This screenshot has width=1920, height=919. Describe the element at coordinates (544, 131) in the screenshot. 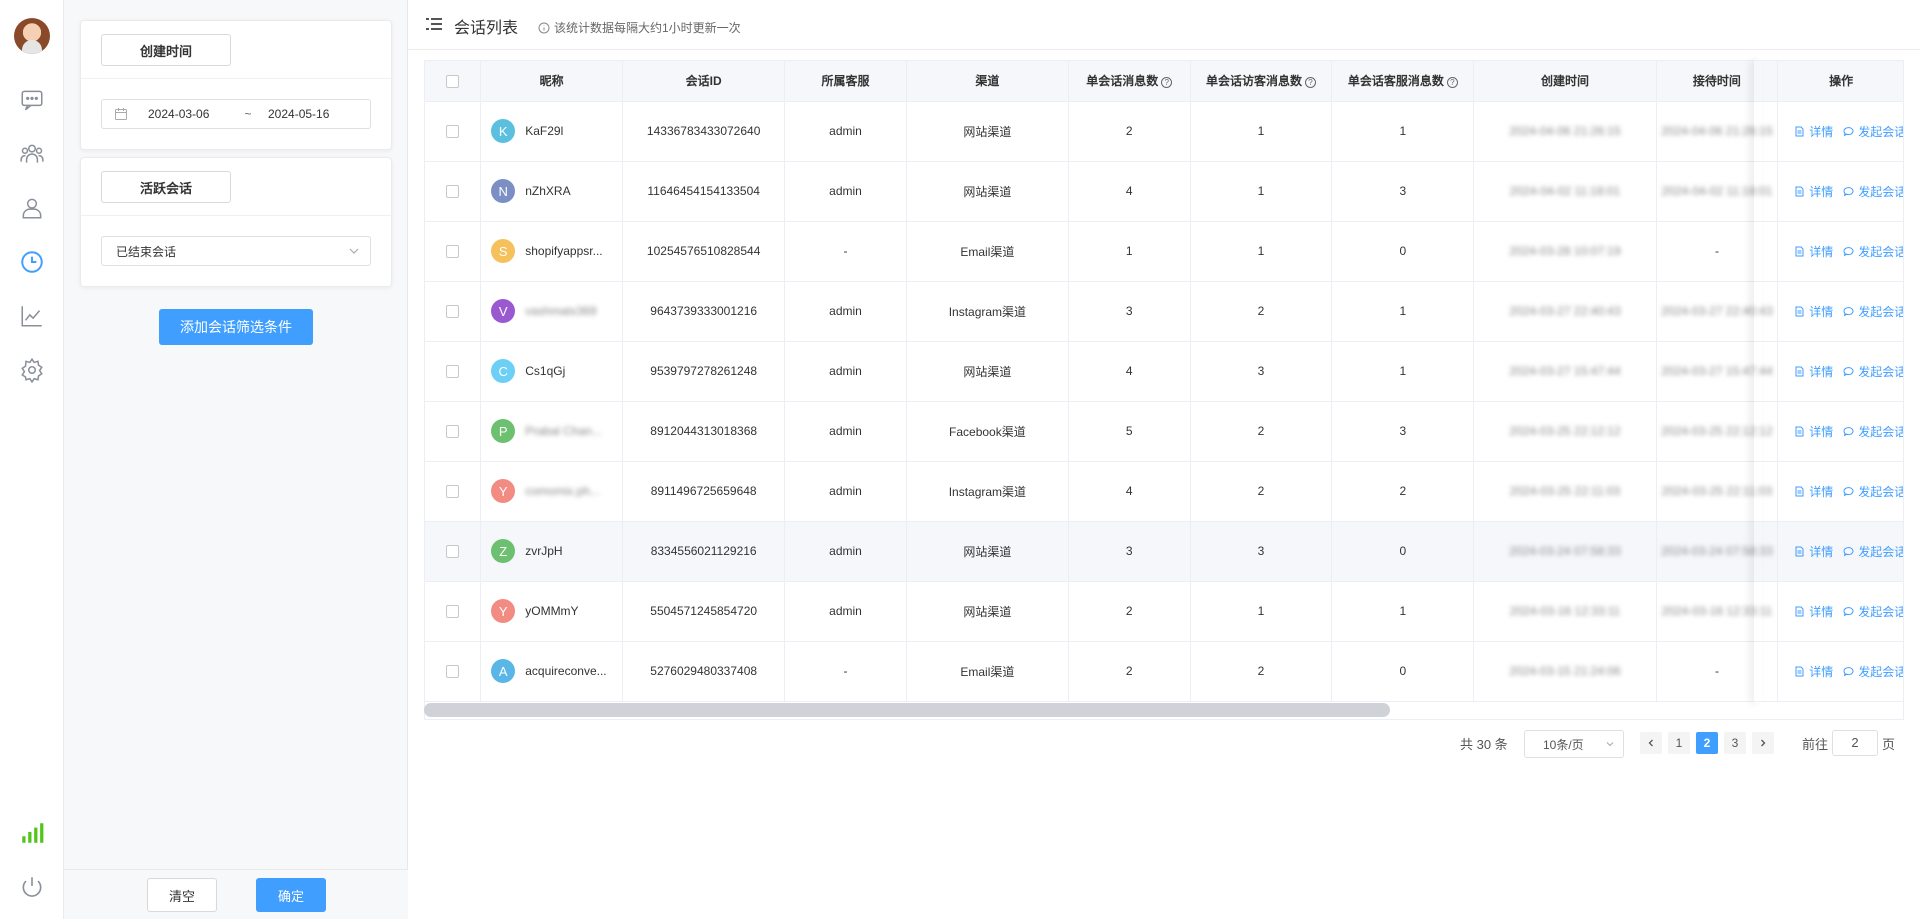

I see `nickname: KaF29l` at that location.